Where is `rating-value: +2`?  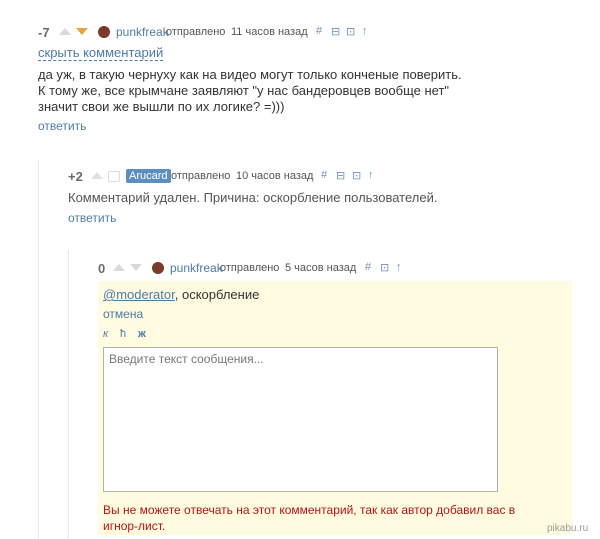 rating-value: +2 is located at coordinates (75, 176).